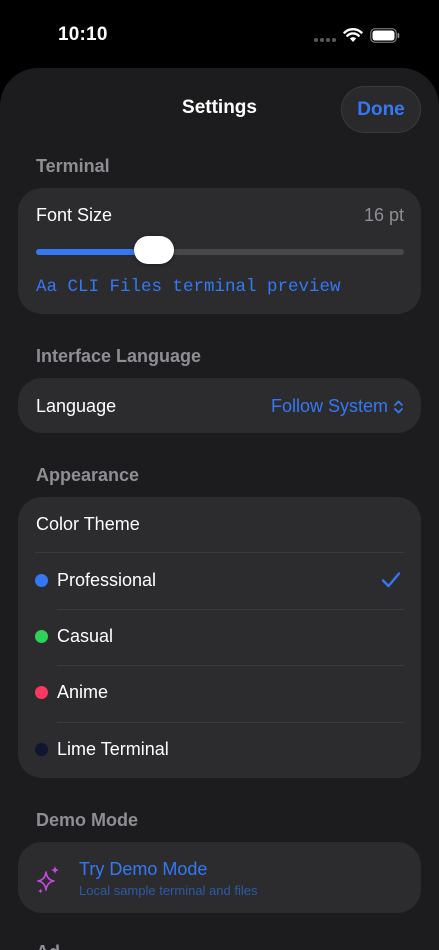  What do you see at coordinates (219, 34) in the screenshot?
I see `status-bar: 10:10` at bounding box center [219, 34].